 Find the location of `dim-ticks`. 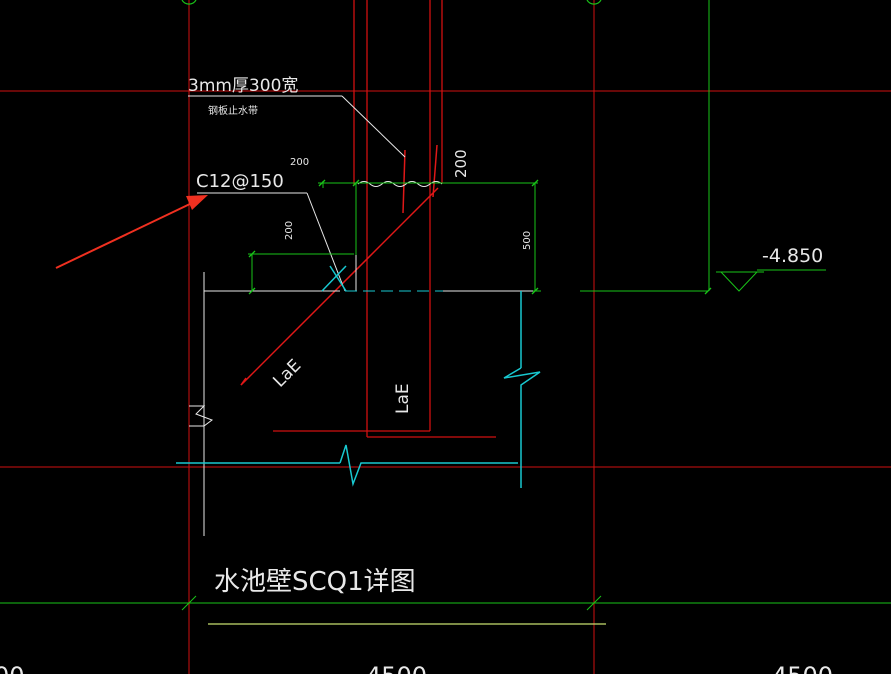

dim-ticks is located at coordinates (480, 237).